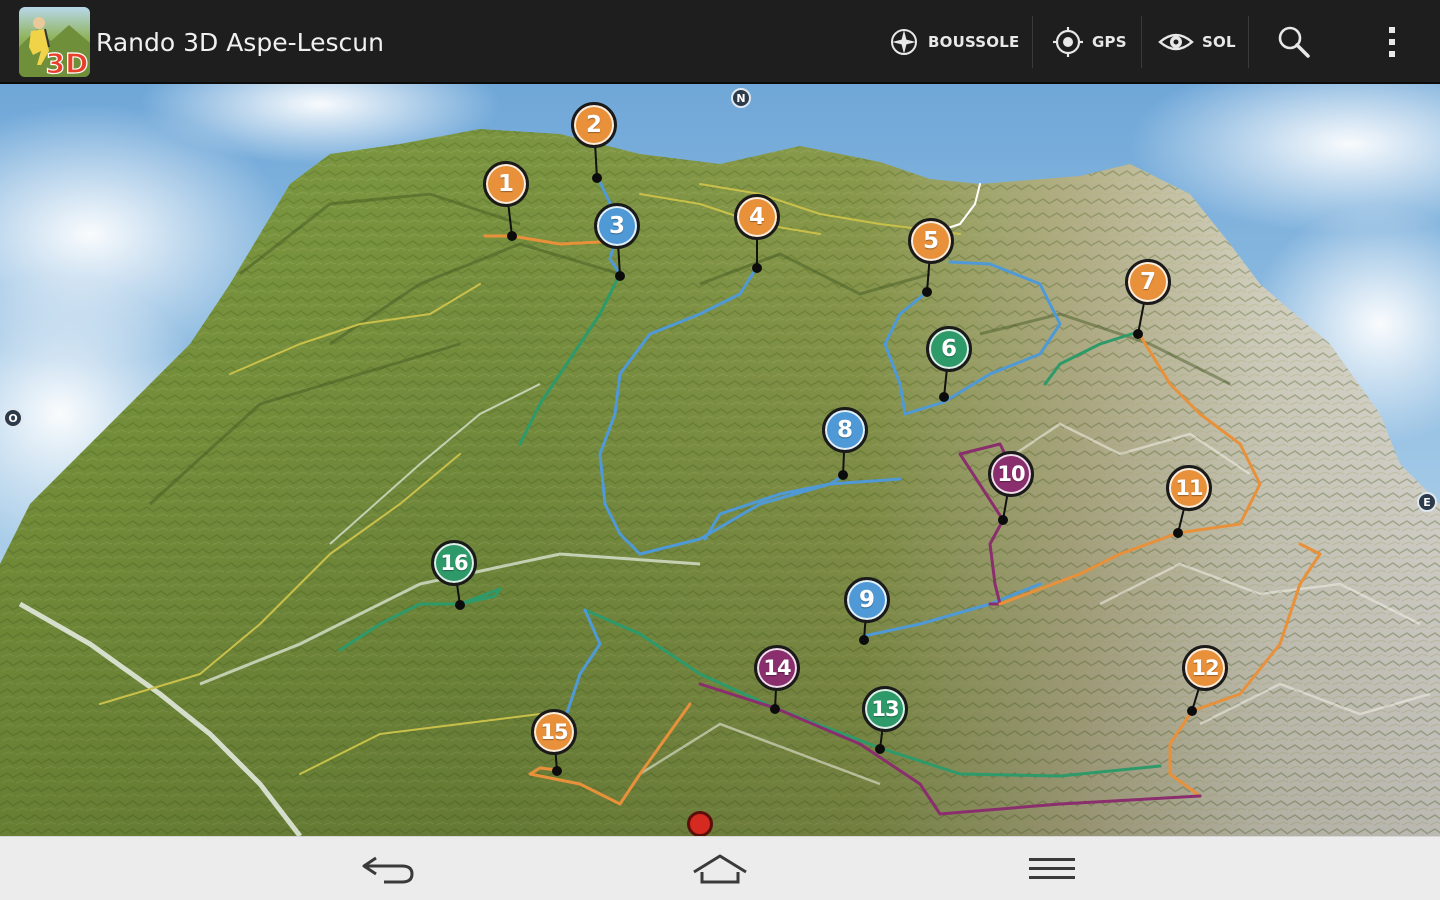 The image size is (1440, 900). What do you see at coordinates (700, 823) in the screenshot?
I see `current-position-indicator` at bounding box center [700, 823].